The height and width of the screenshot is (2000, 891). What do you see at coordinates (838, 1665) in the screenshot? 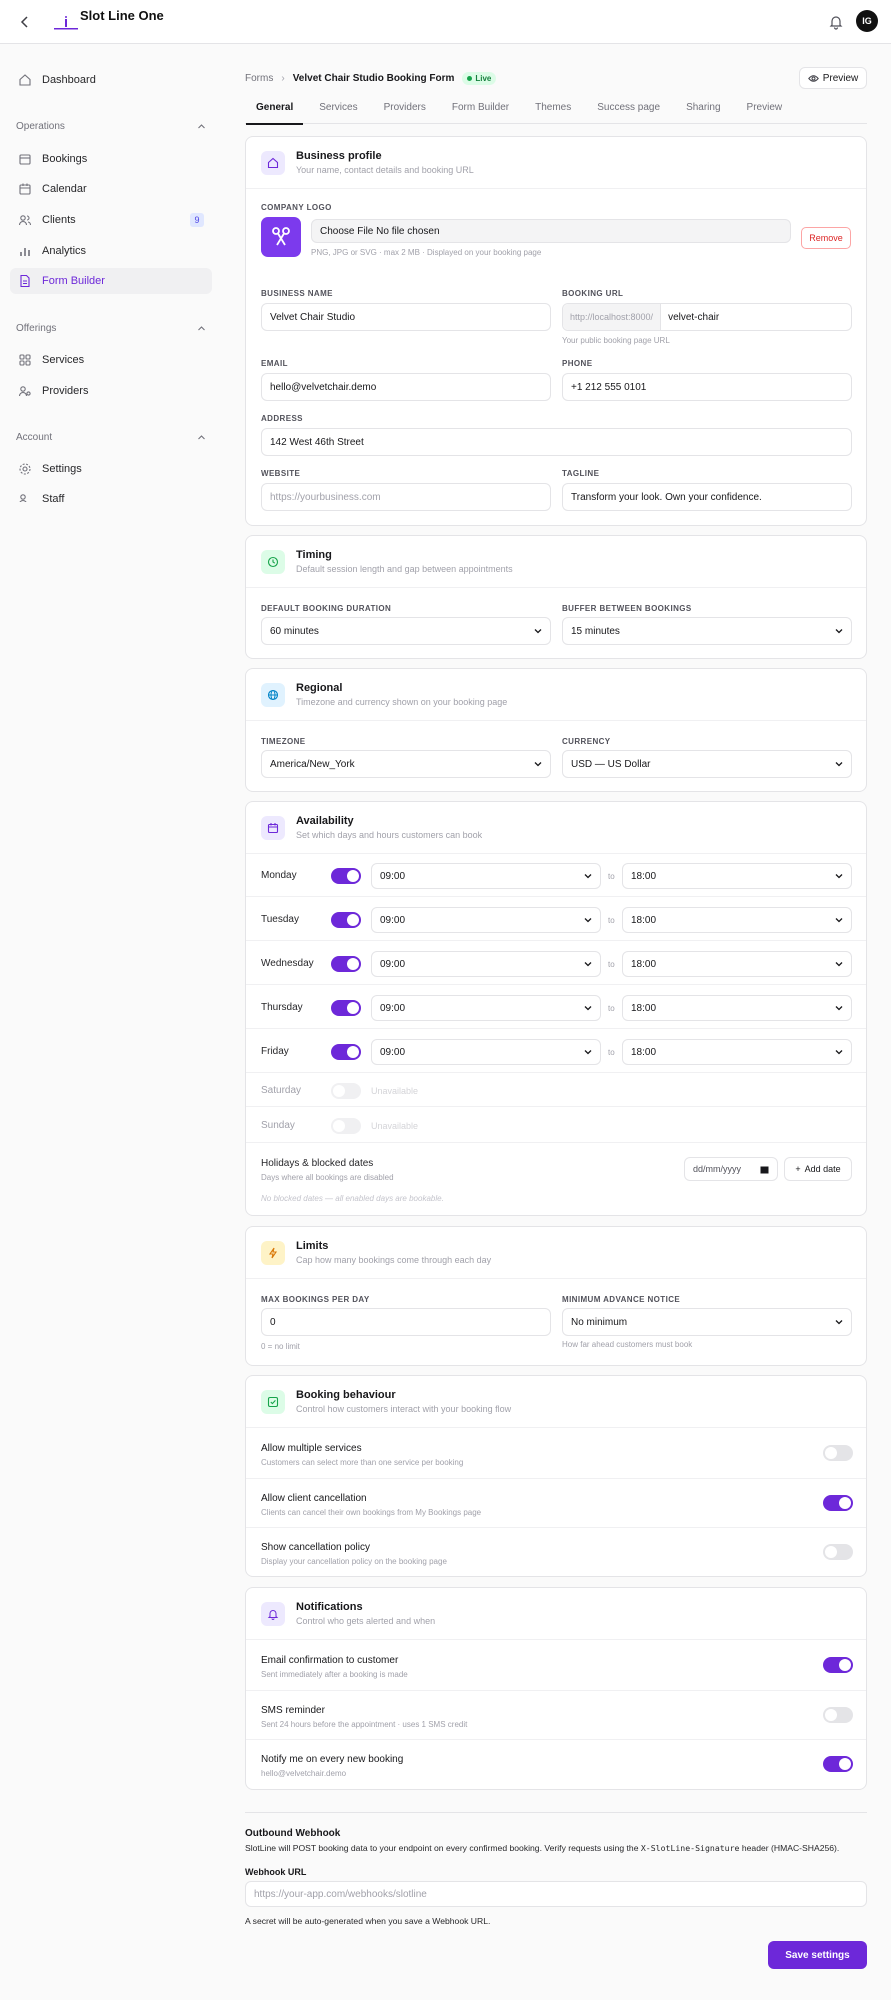
I see `email-confirmation-toggle` at bounding box center [838, 1665].